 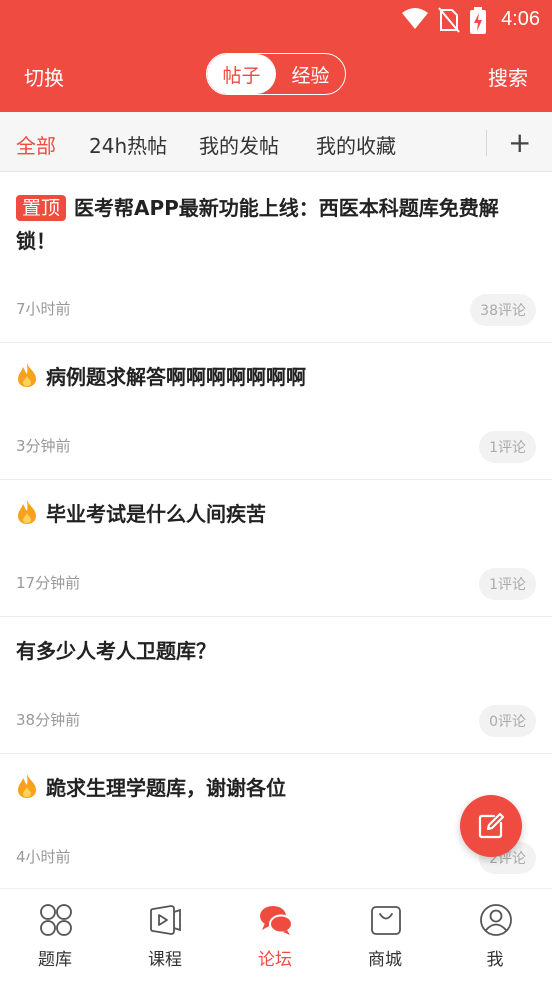 What do you see at coordinates (156, 514) in the screenshot?
I see `post-title-text: 毕业考试是什么人间疾苦` at bounding box center [156, 514].